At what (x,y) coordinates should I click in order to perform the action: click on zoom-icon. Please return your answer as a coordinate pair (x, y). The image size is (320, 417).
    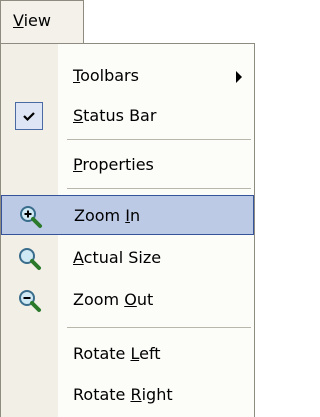
    Looking at the image, I should click on (29, 258).